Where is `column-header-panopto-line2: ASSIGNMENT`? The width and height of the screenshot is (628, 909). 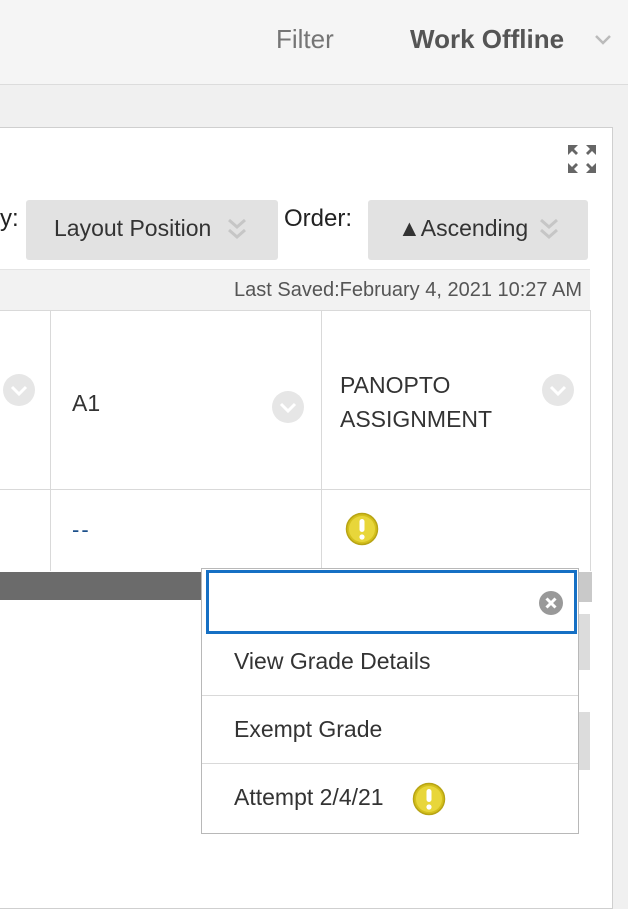 column-header-panopto-line2: ASSIGNMENT is located at coordinates (416, 419).